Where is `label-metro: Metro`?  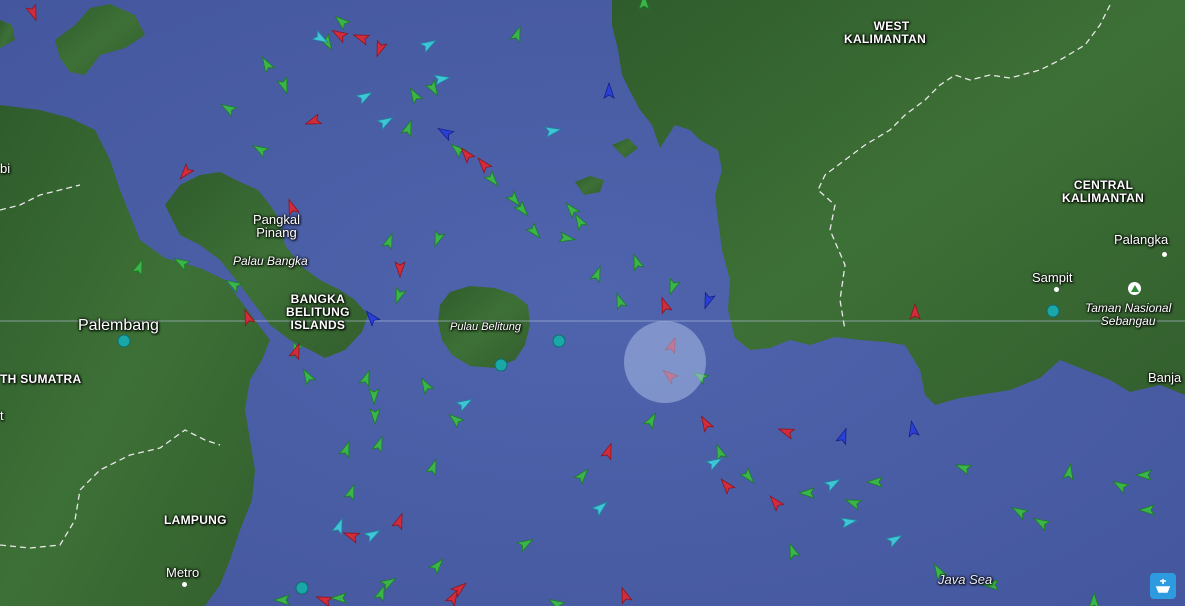 label-metro: Metro is located at coordinates (183, 572).